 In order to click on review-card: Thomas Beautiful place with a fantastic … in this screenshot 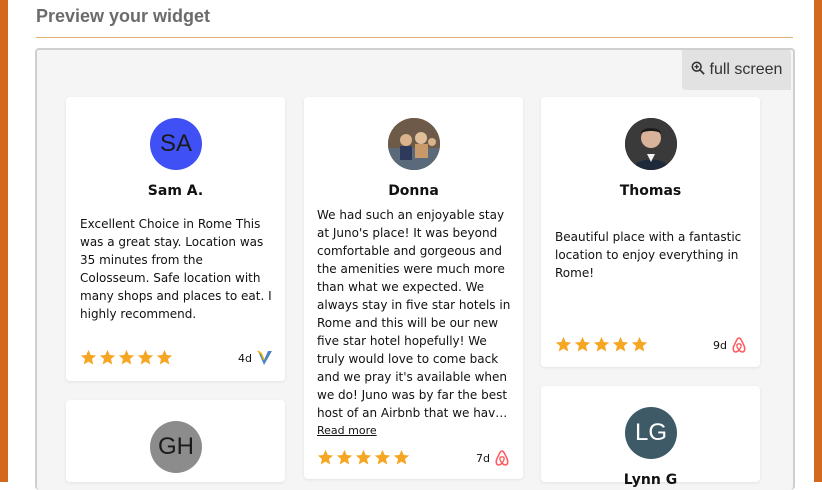, I will do `click(650, 232)`.